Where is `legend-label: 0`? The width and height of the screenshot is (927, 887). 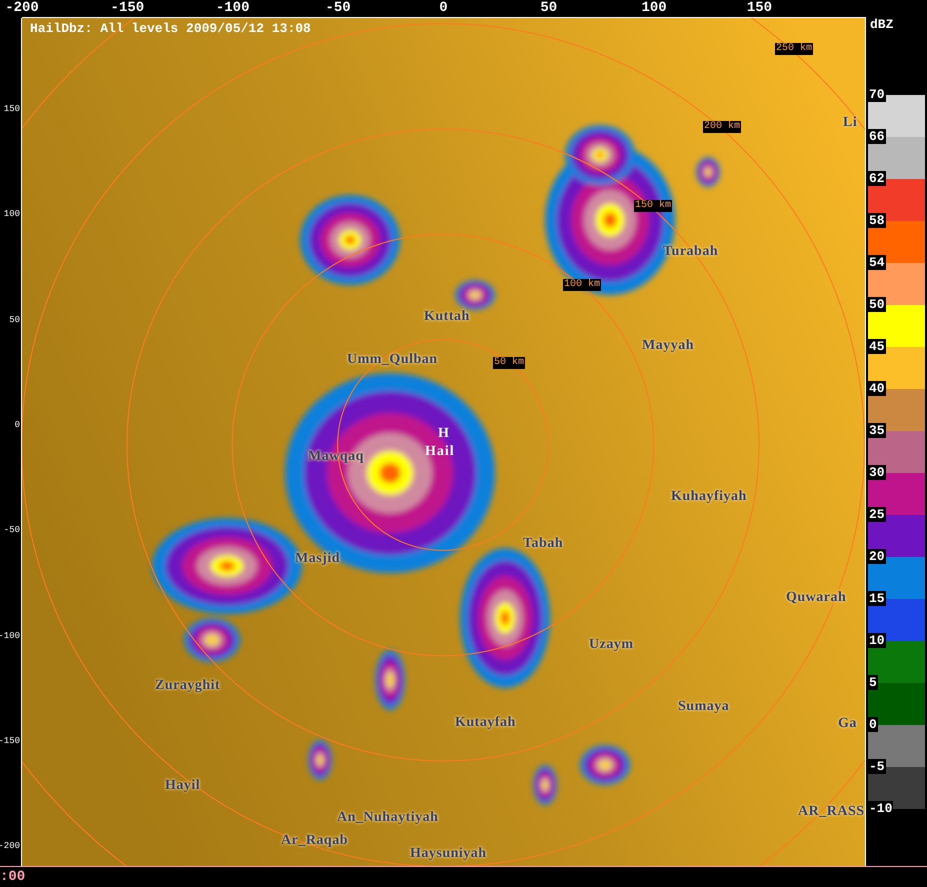
legend-label: 0 is located at coordinates (873, 724).